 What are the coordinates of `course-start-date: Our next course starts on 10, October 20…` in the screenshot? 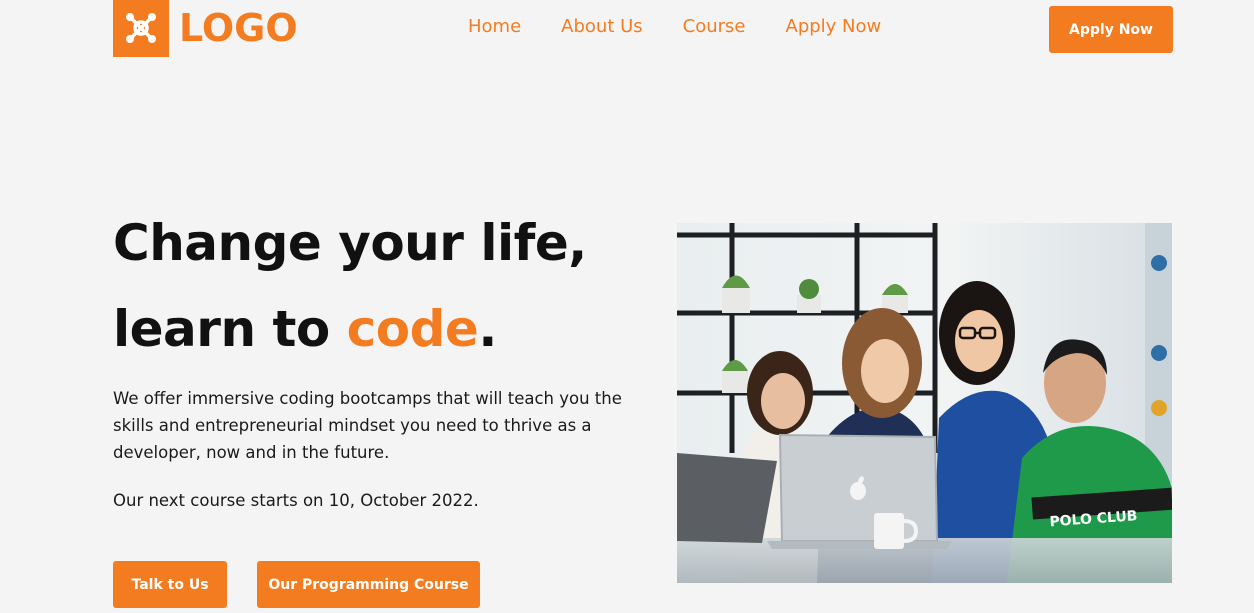 It's located at (296, 500).